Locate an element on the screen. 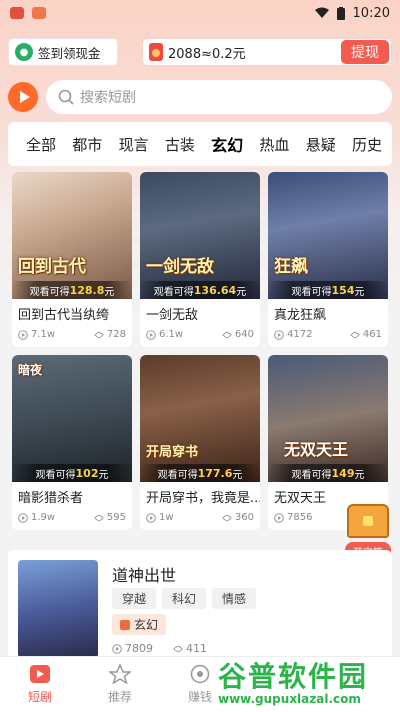  poster-title: 无双天王 is located at coordinates (316, 449).